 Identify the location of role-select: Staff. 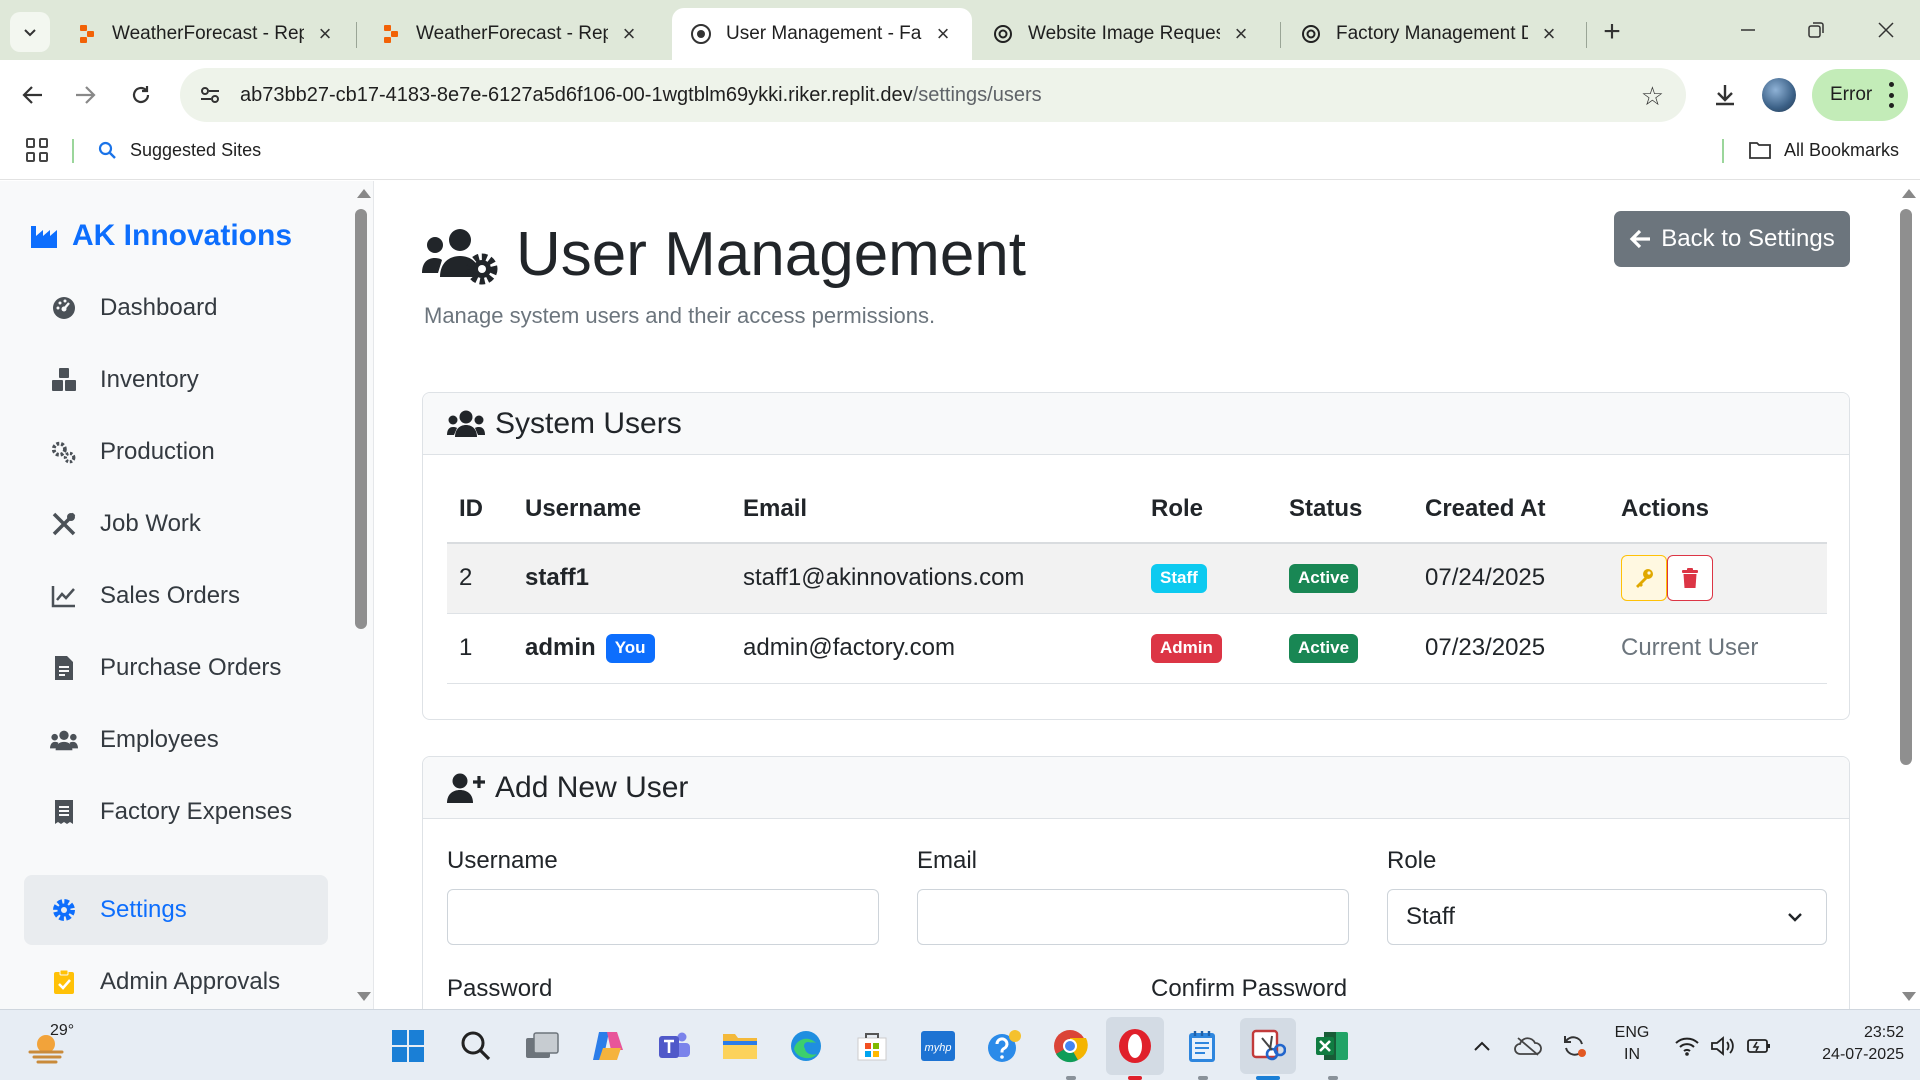
(1607, 917).